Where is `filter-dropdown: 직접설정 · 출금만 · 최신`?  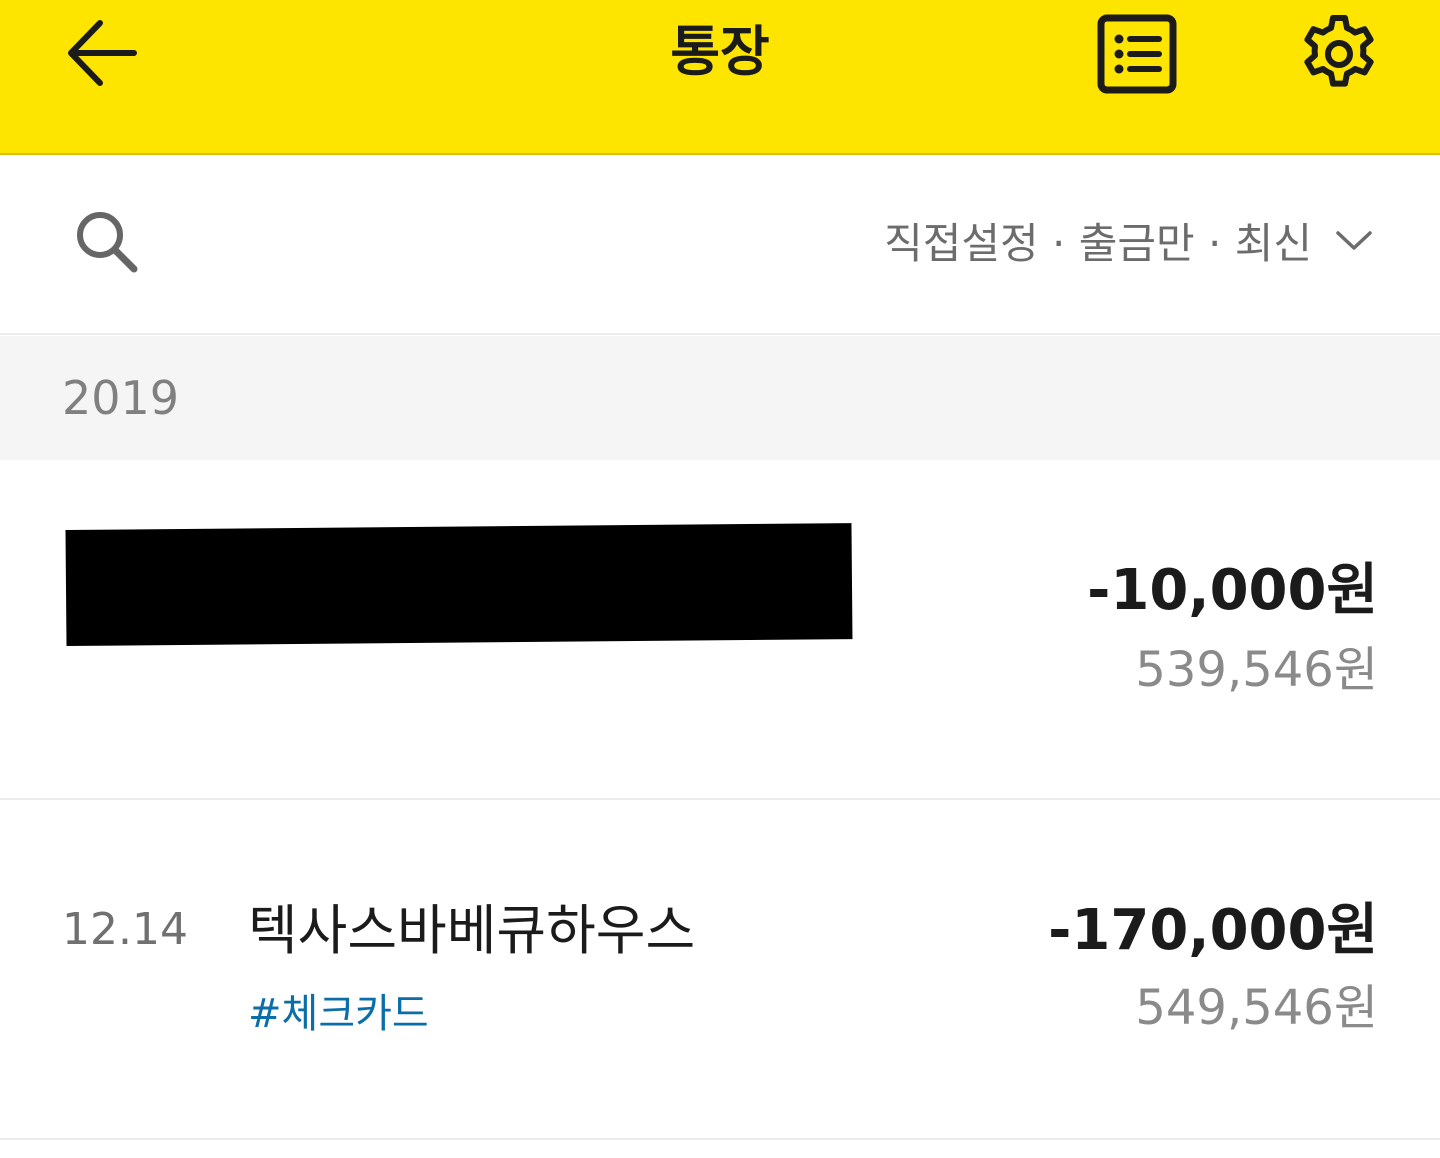 filter-dropdown: 직접설정 · 출금만 · 최신 is located at coordinates (1129, 240).